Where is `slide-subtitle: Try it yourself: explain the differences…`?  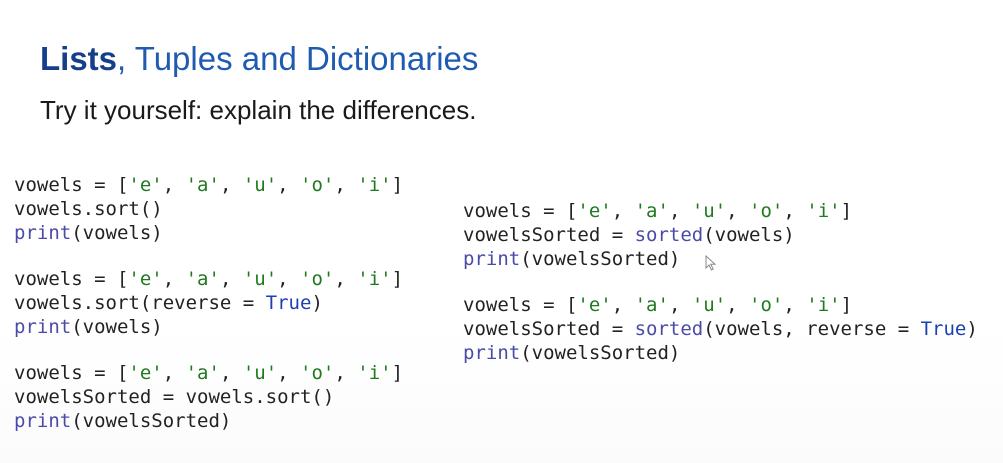 slide-subtitle: Try it yourself: explain the differences… is located at coordinates (258, 110).